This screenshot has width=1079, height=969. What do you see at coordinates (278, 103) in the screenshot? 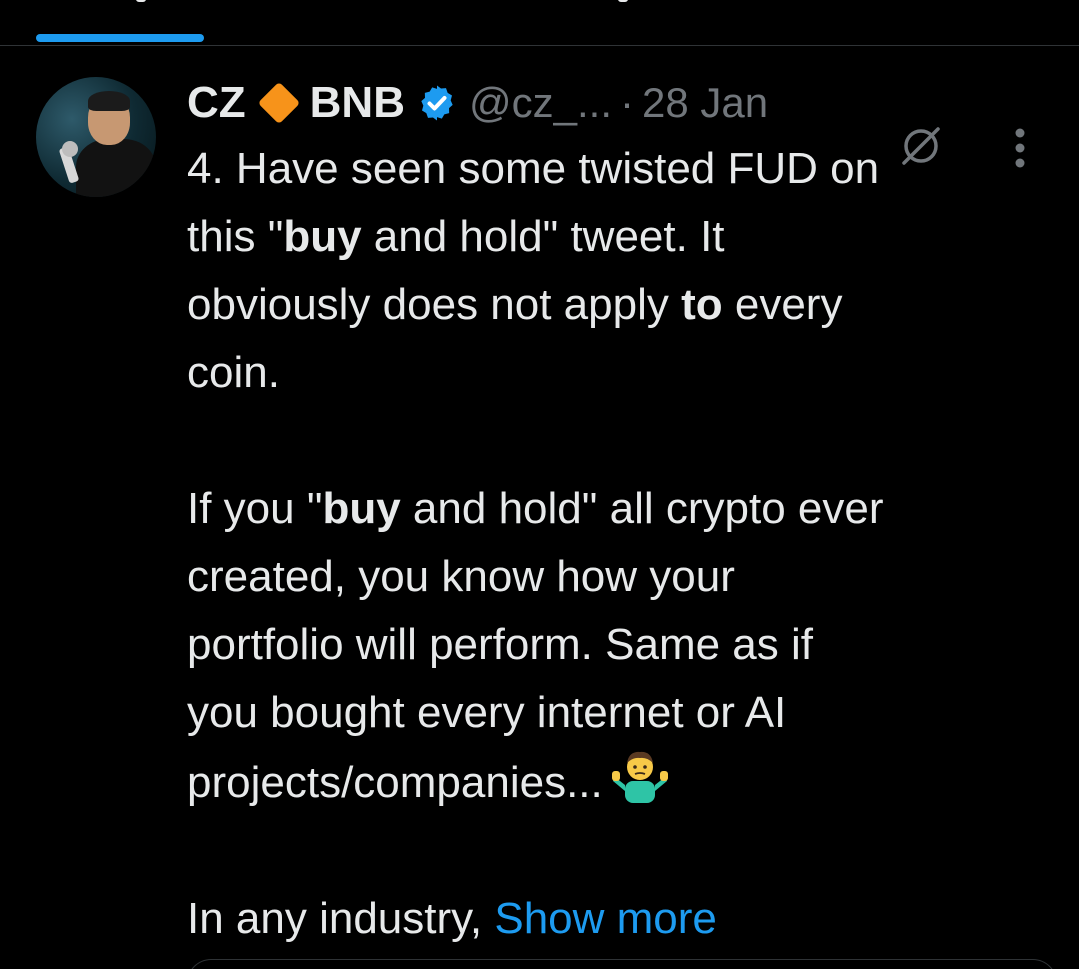
I see `orange-diamond-icon` at bounding box center [278, 103].